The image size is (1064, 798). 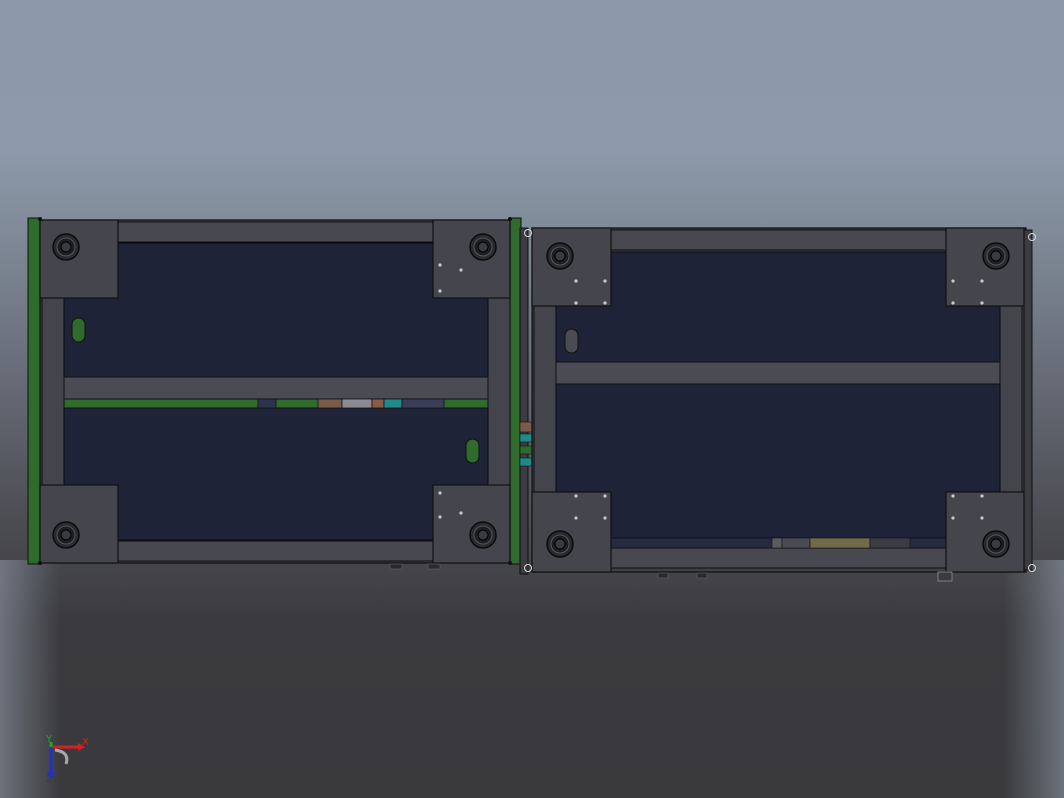 What do you see at coordinates (78, 330) in the screenshot?
I see `oval-slot-upper` at bounding box center [78, 330].